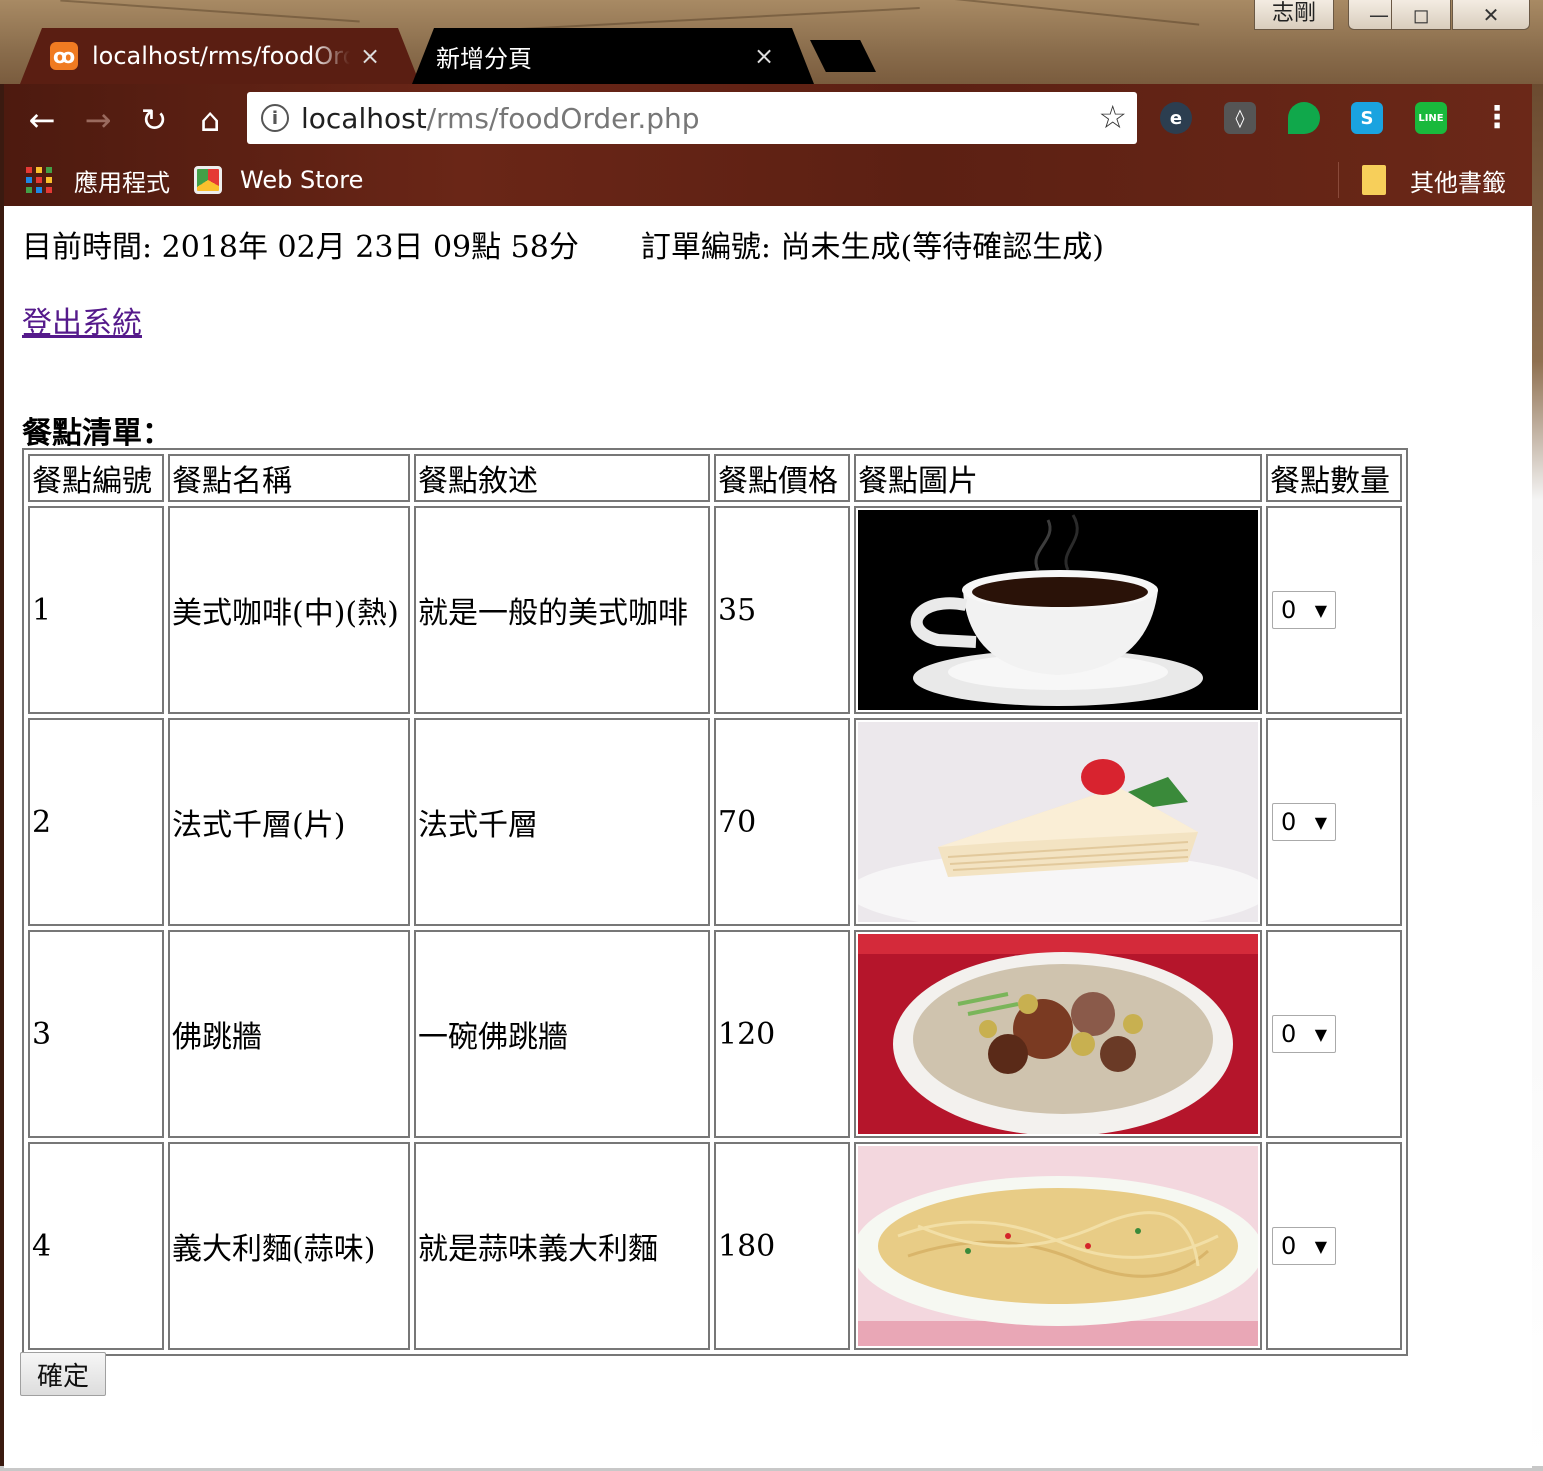 Image resolution: width=1543 pixels, height=1471 pixels. What do you see at coordinates (82, 320) in the screenshot?
I see `logout-link: 登出系統` at bounding box center [82, 320].